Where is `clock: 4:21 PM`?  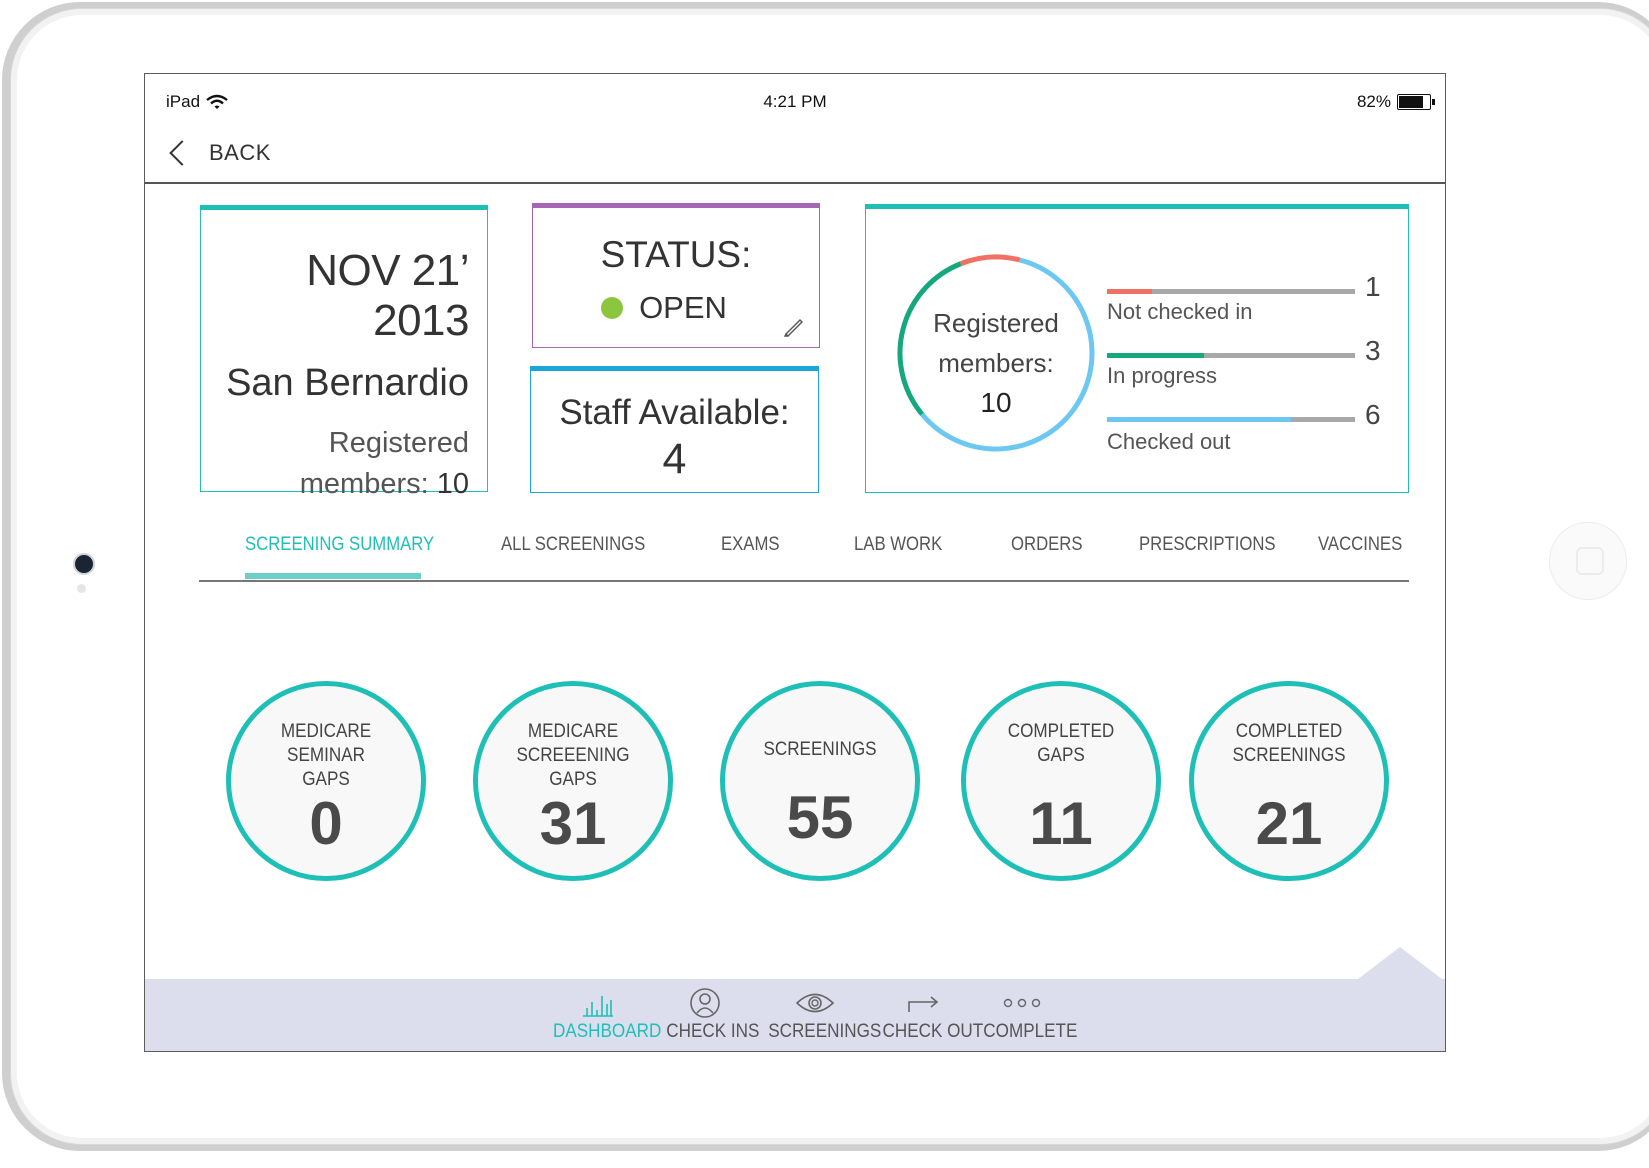
clock: 4:21 PM is located at coordinates (795, 101).